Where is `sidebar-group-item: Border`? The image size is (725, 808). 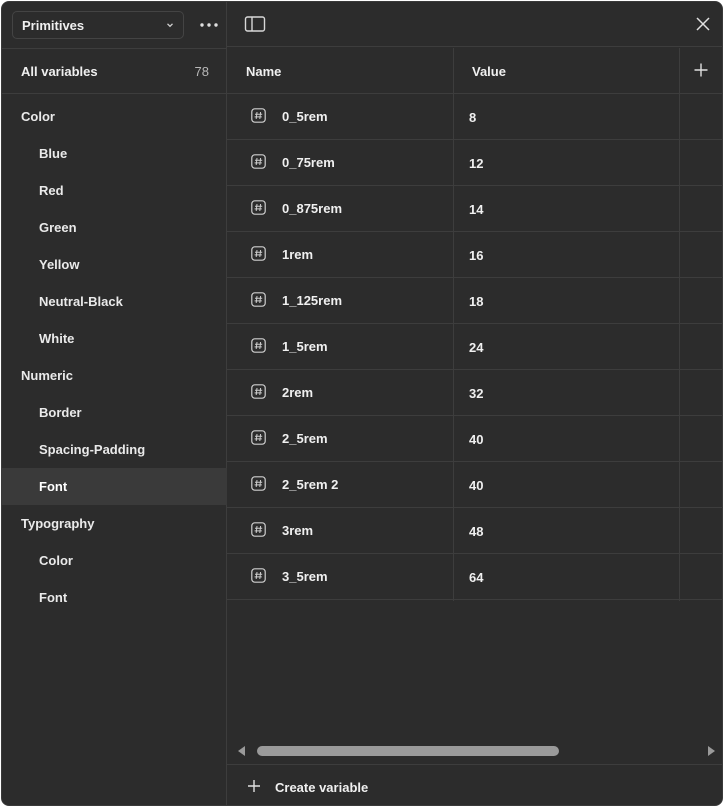 sidebar-group-item: Border is located at coordinates (114, 412).